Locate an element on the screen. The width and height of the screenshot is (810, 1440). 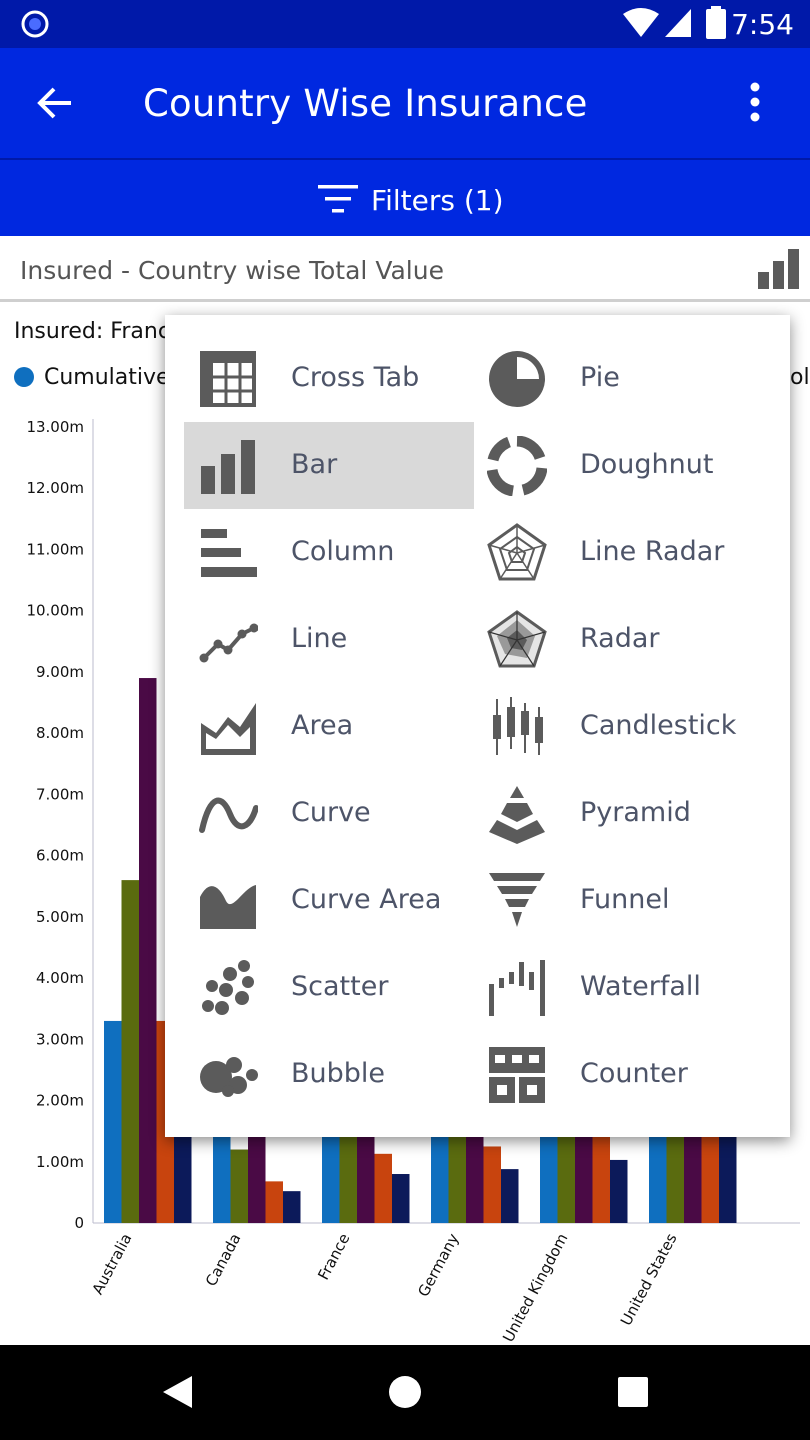
y-tick-label: 12.00m is located at coordinates (55, 488).